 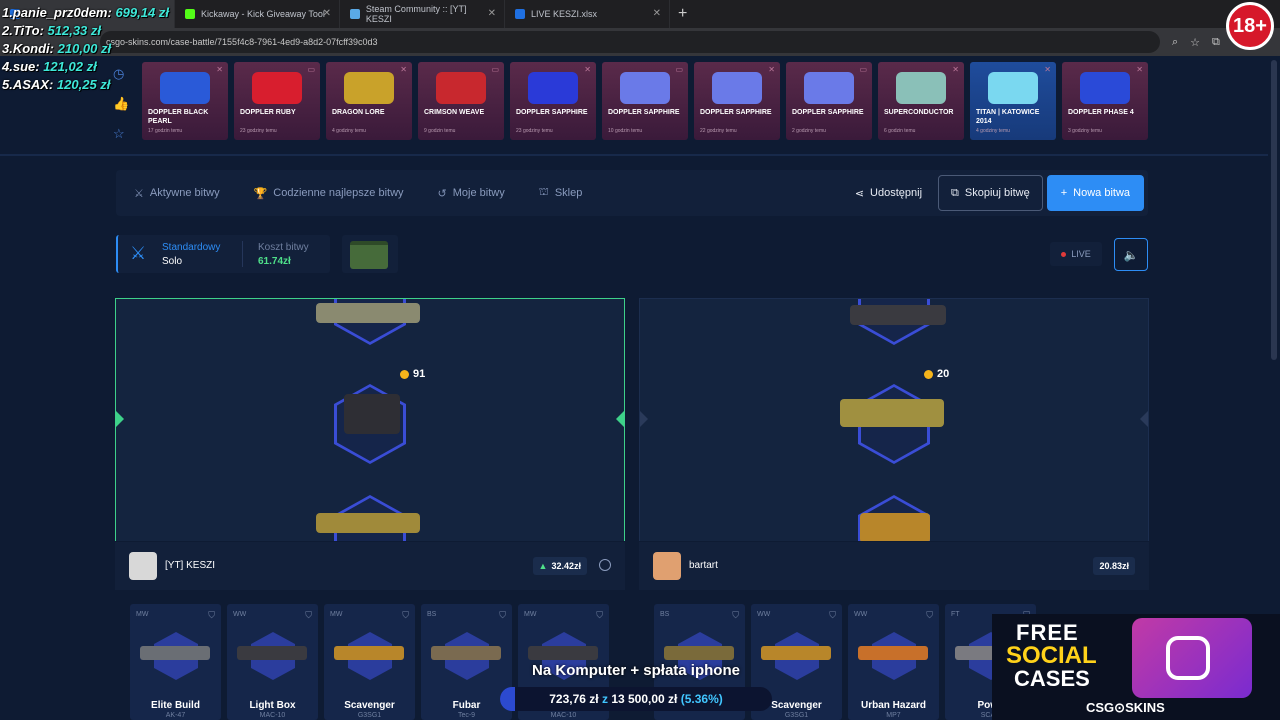 What do you see at coordinates (416, 14) in the screenshot?
I see `tab-label: Steam Community :: [YT] KESZI` at bounding box center [416, 14].